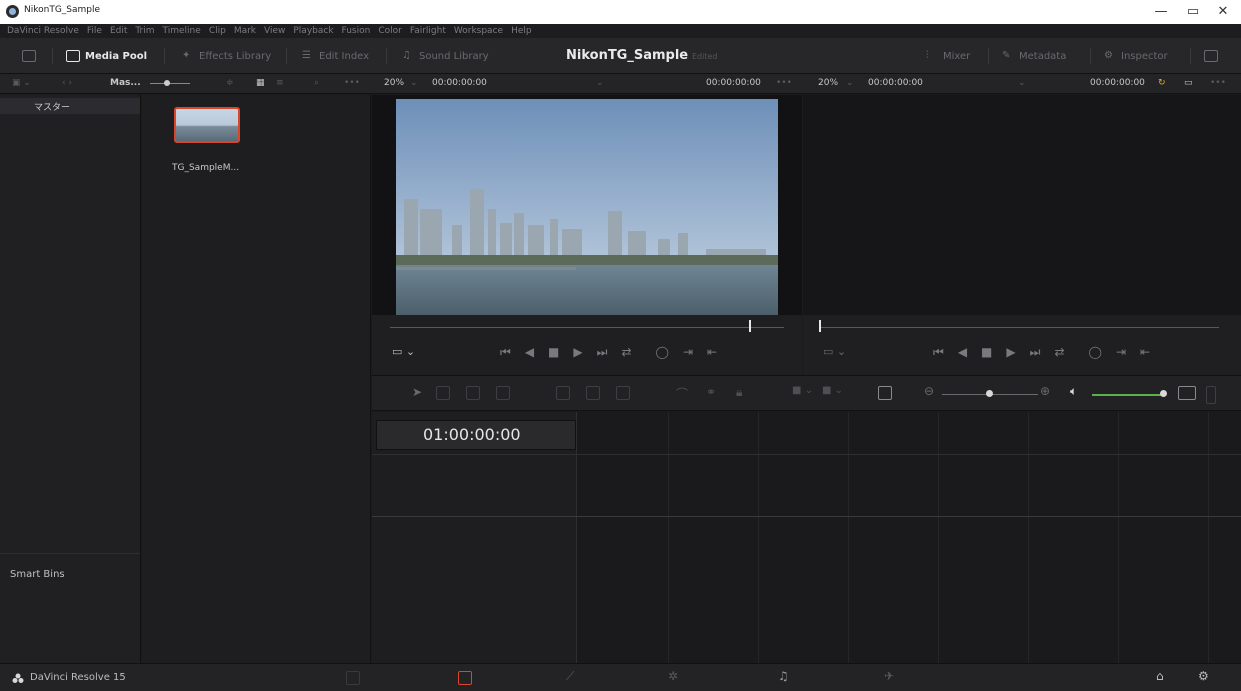 This screenshot has width=1241, height=691. Describe the element at coordinates (473, 393) in the screenshot. I see `dynamic-trim-icon` at that location.